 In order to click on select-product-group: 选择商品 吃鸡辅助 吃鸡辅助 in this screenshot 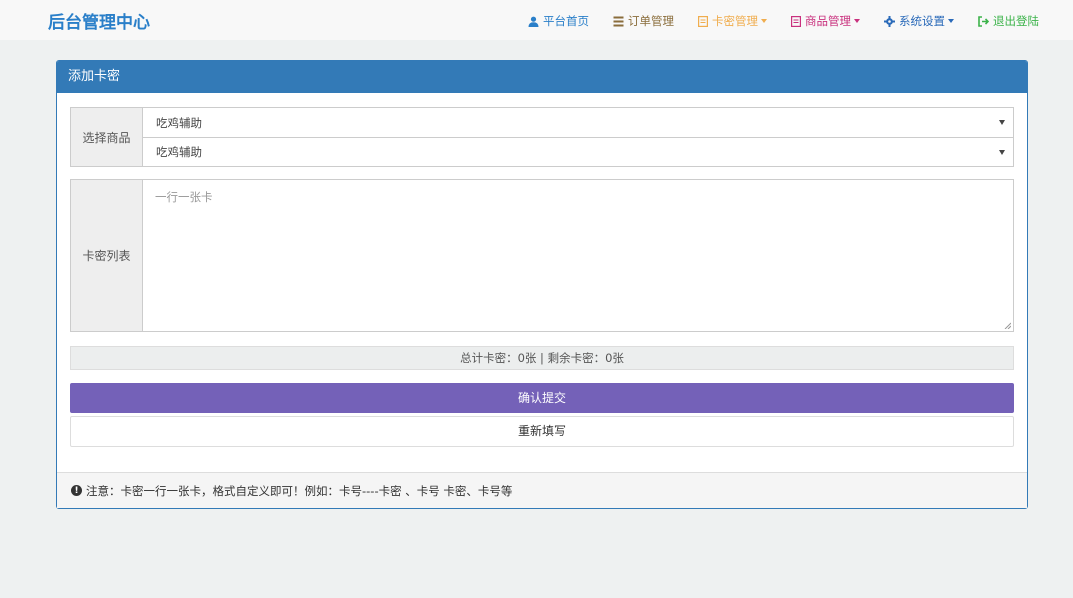, I will do `click(542, 137)`.